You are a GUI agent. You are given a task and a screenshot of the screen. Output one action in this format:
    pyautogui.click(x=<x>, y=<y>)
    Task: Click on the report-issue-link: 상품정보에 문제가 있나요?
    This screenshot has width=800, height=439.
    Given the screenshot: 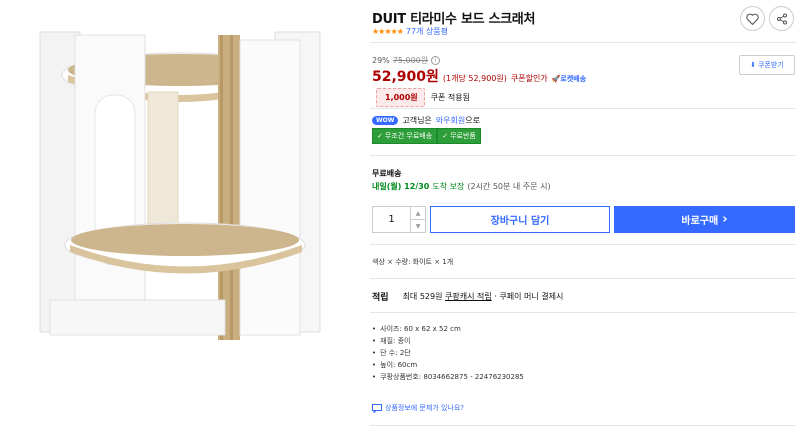 What is the action you would take?
    pyautogui.click(x=418, y=408)
    